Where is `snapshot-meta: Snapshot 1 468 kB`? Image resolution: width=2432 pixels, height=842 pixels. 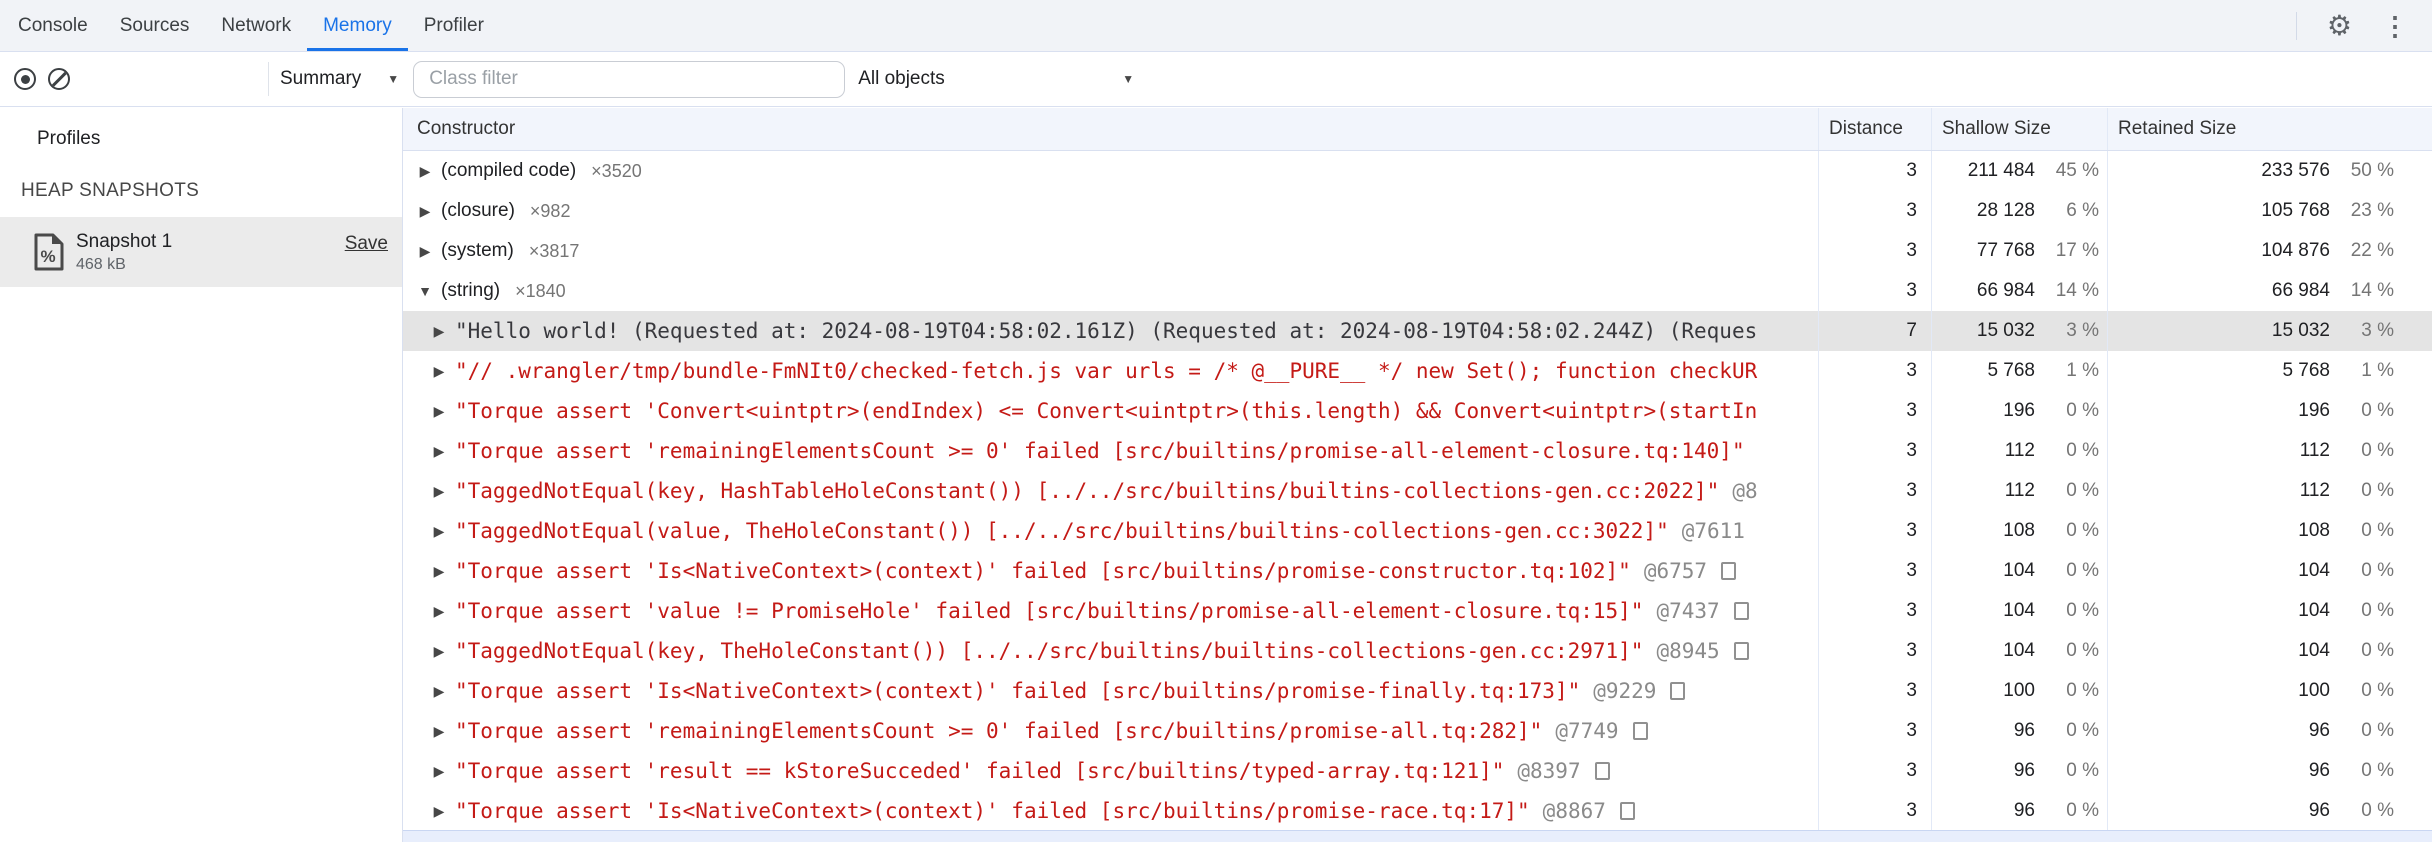 snapshot-meta: Snapshot 1 468 kB is located at coordinates (124, 252).